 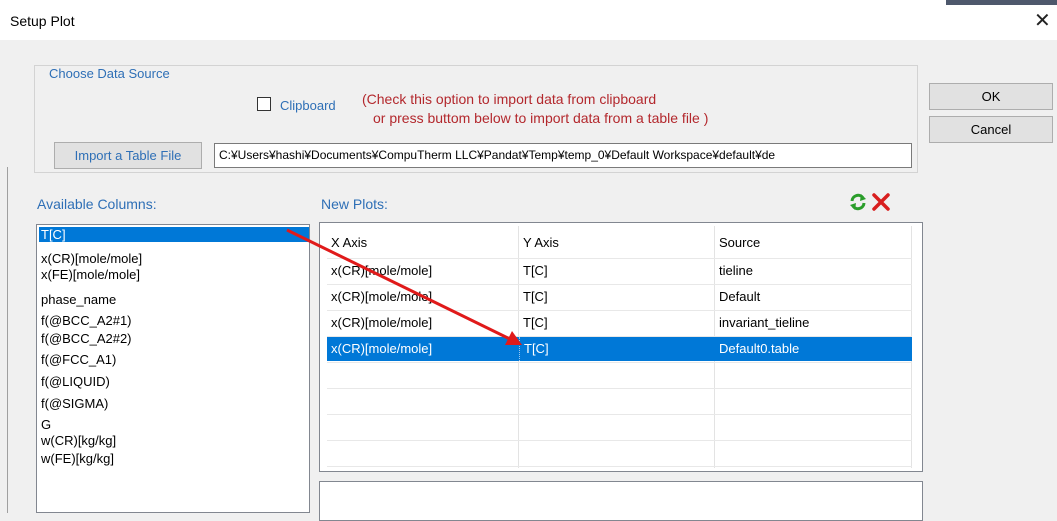 I want to click on header-y-axis: Y Axis, so click(x=616, y=243).